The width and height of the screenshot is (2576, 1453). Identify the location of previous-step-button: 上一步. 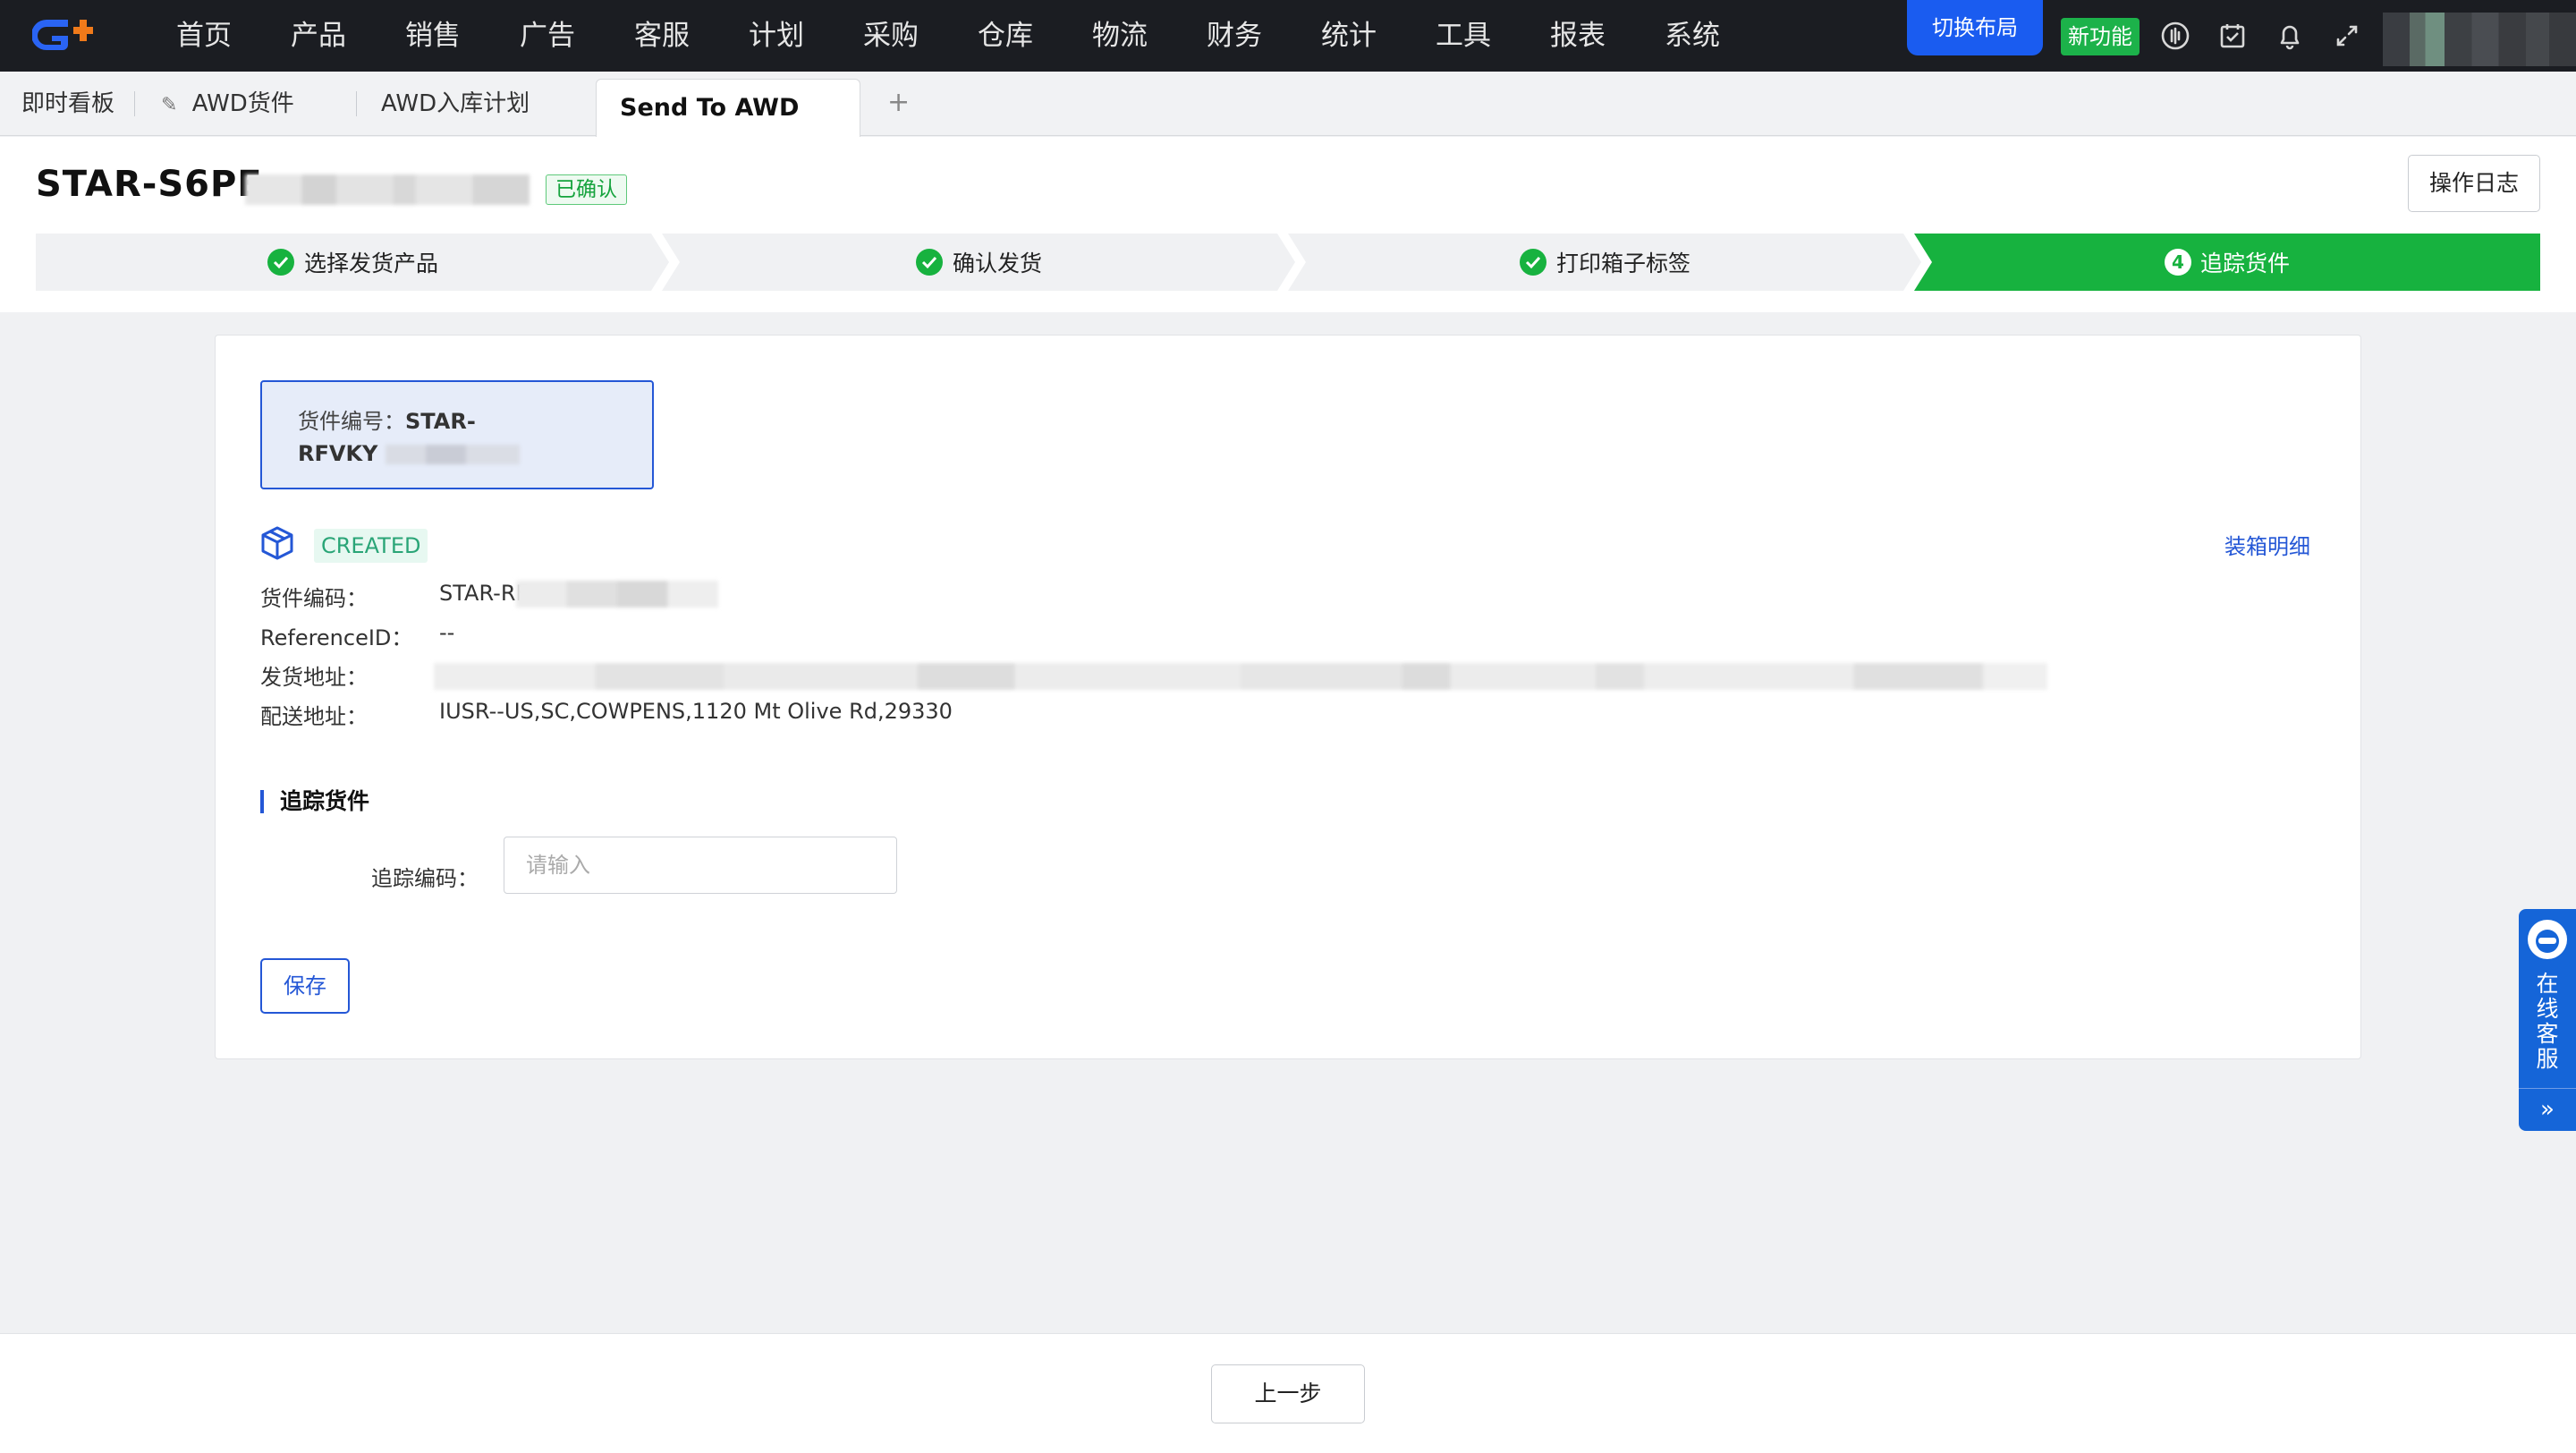
(1288, 1393).